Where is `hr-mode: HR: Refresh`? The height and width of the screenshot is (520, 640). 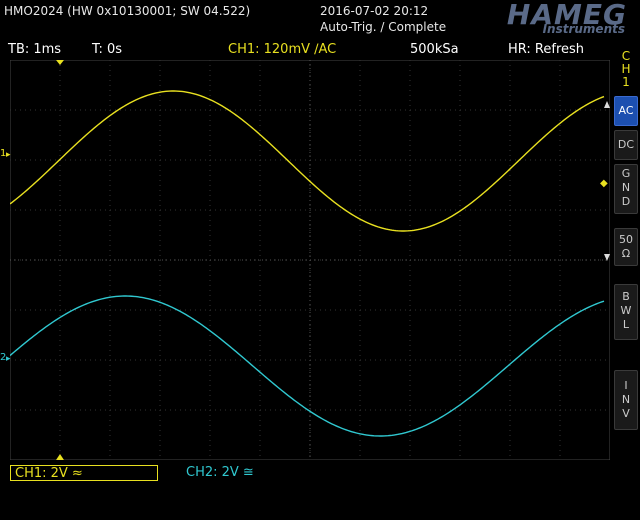 hr-mode: HR: Refresh is located at coordinates (546, 49).